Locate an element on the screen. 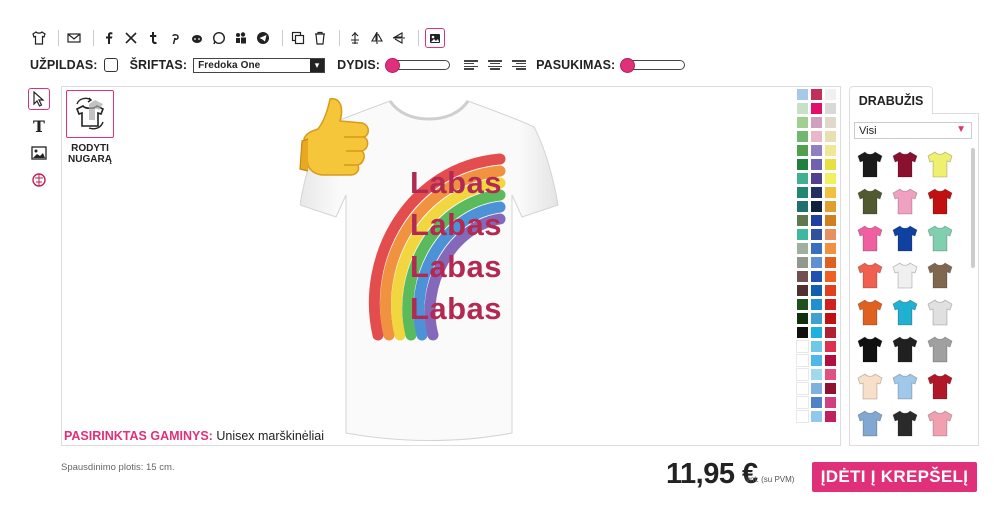 This screenshot has width=1004, height=510. flip-horizontal-icon is located at coordinates (399, 38).